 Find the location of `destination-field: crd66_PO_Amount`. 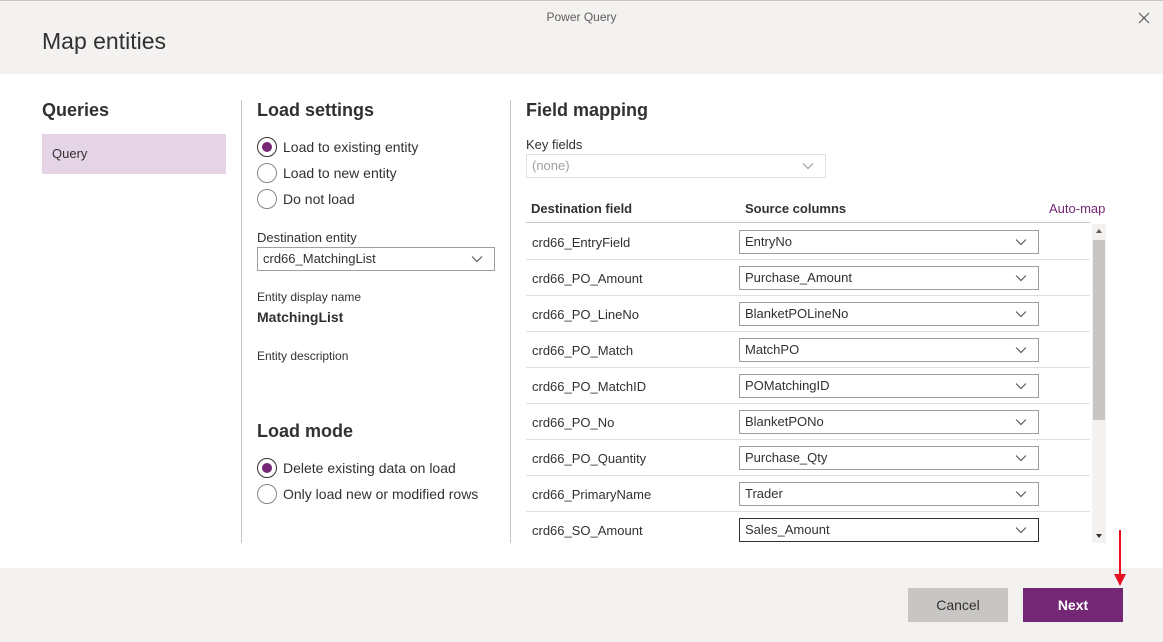

destination-field: crd66_PO_Amount is located at coordinates (587, 278).